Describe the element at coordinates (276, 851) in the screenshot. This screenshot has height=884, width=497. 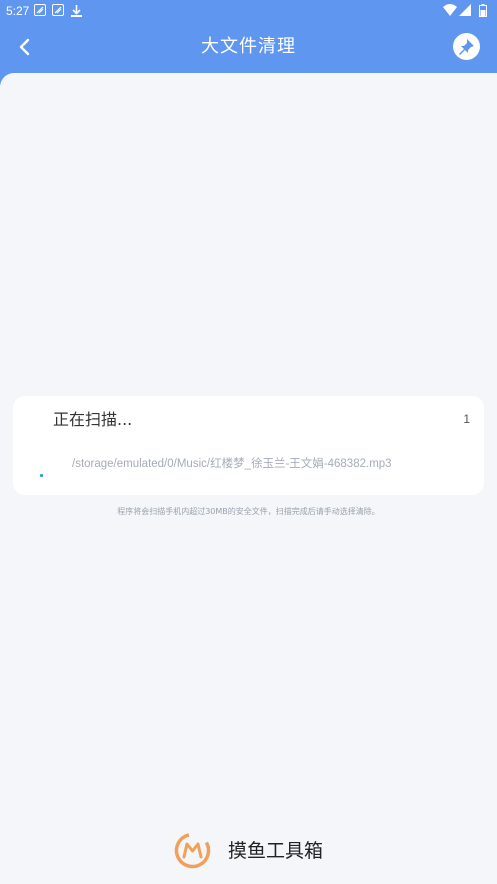
I see `brand-name: 摸鱼工具箱` at that location.